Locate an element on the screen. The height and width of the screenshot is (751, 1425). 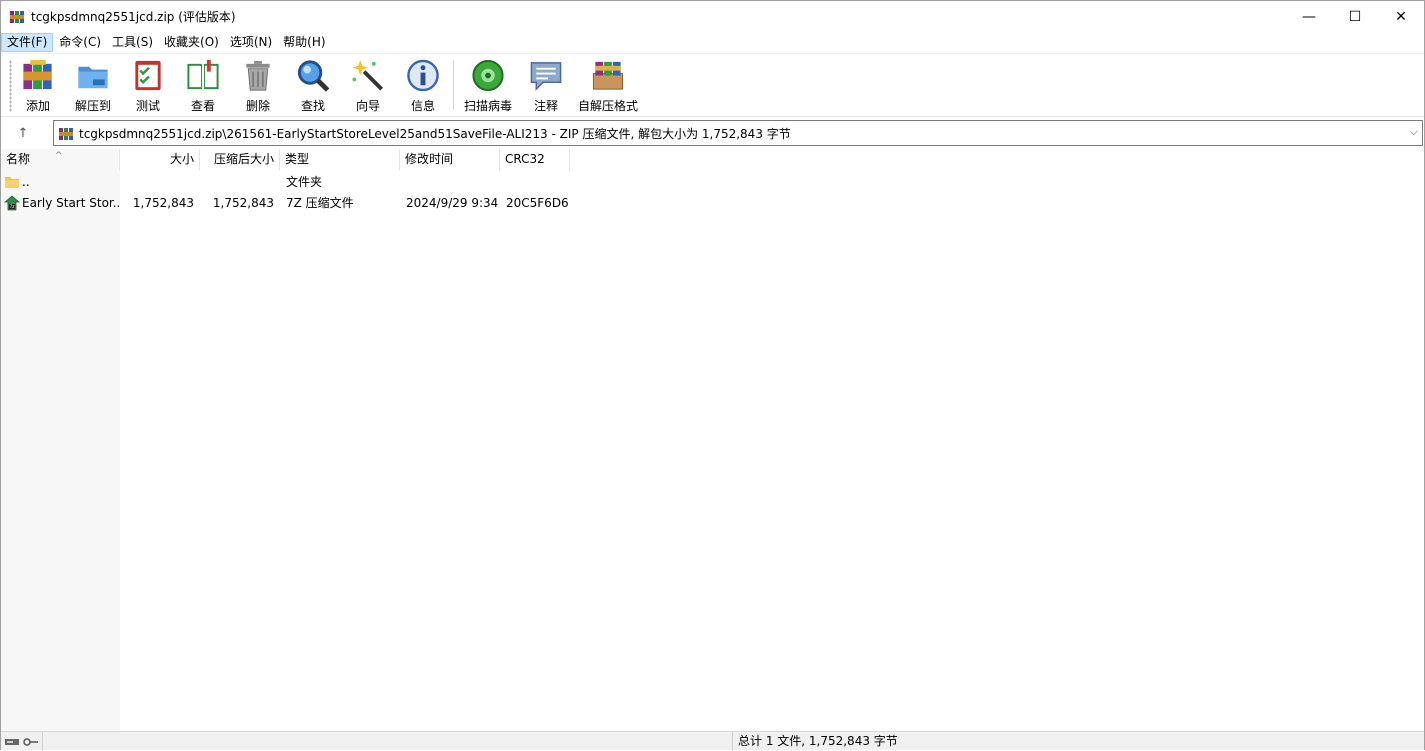
list-header: 名称 ^ 大小 压缩后大小 类型 修改时间 CRC32 is located at coordinates (712, 160).